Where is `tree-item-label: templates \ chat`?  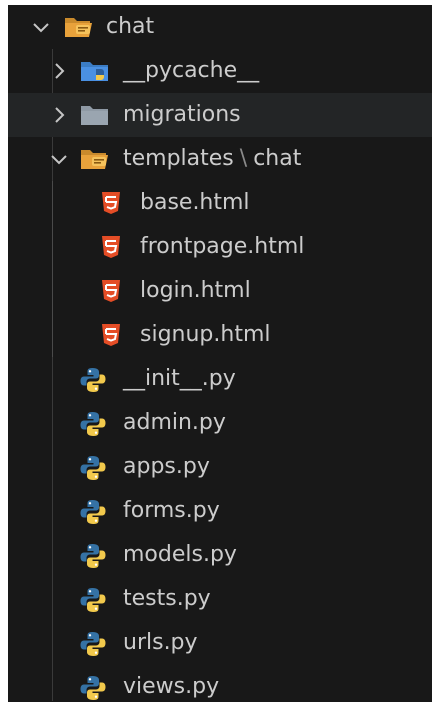
tree-item-label: templates \ chat is located at coordinates (212, 159).